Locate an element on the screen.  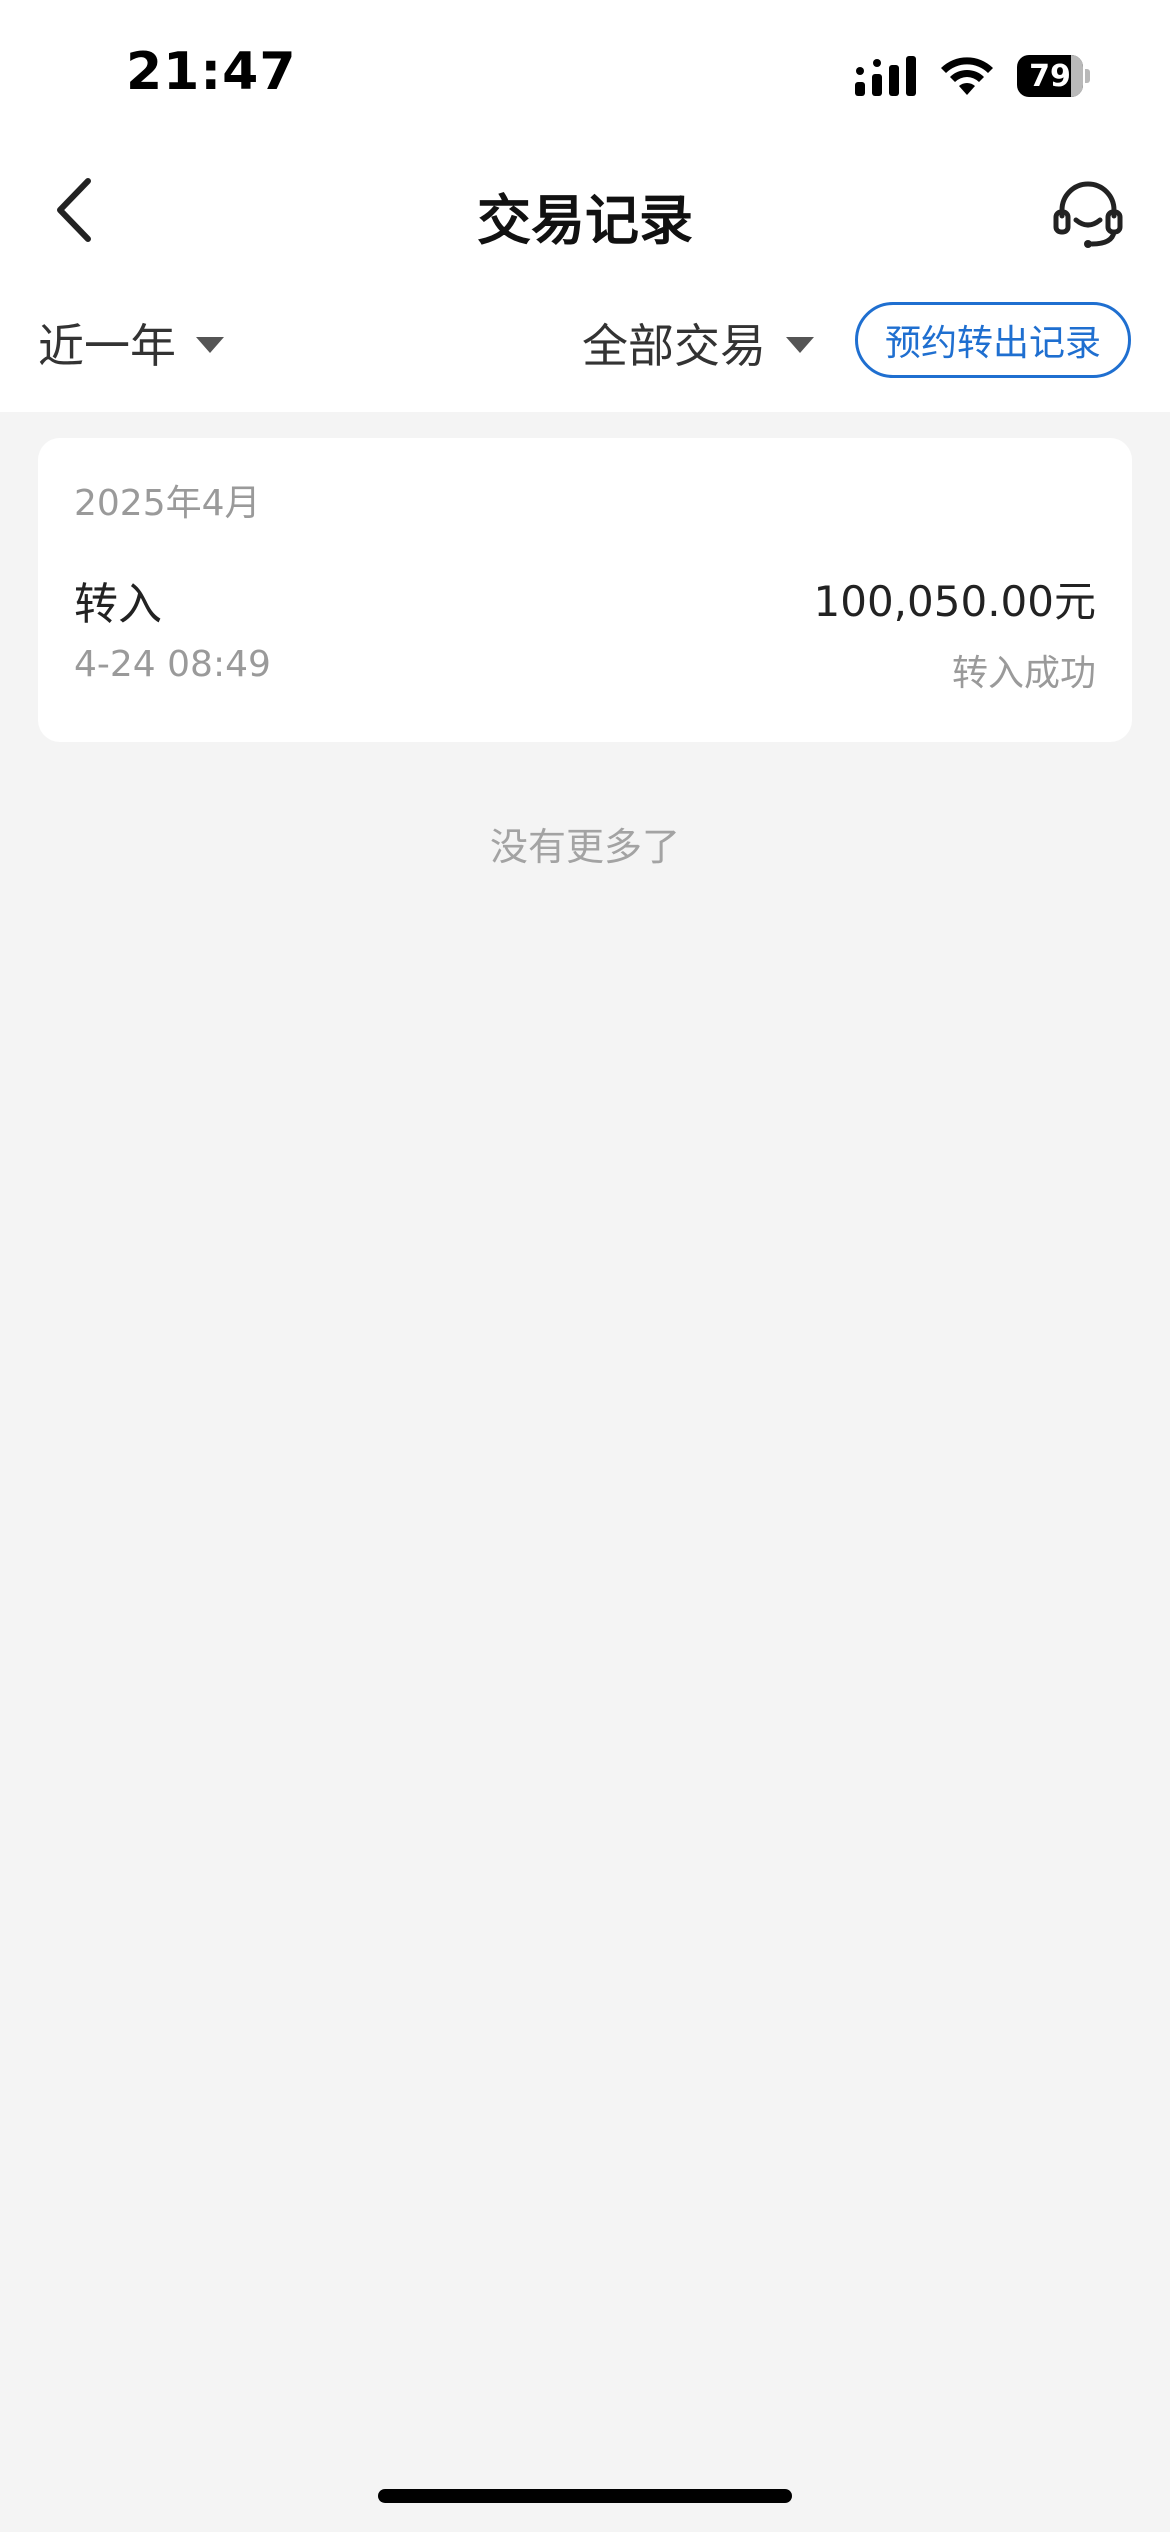
customer-service-headset-icon is located at coordinates (1088, 214).